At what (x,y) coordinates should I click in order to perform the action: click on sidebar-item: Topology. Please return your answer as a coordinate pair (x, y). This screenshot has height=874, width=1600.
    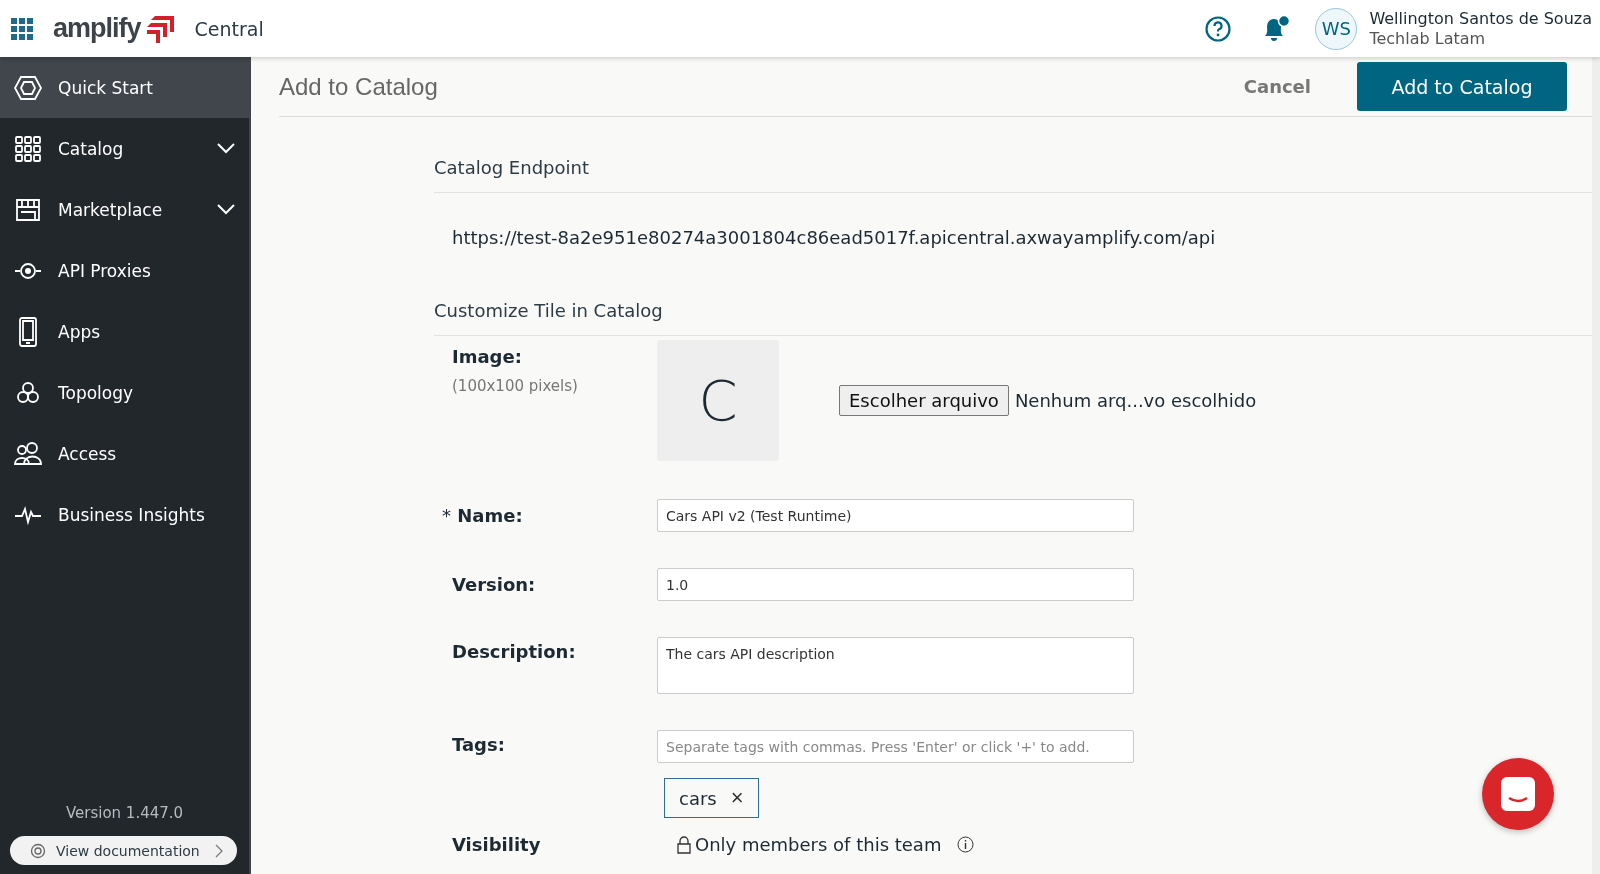
    Looking at the image, I should click on (124, 392).